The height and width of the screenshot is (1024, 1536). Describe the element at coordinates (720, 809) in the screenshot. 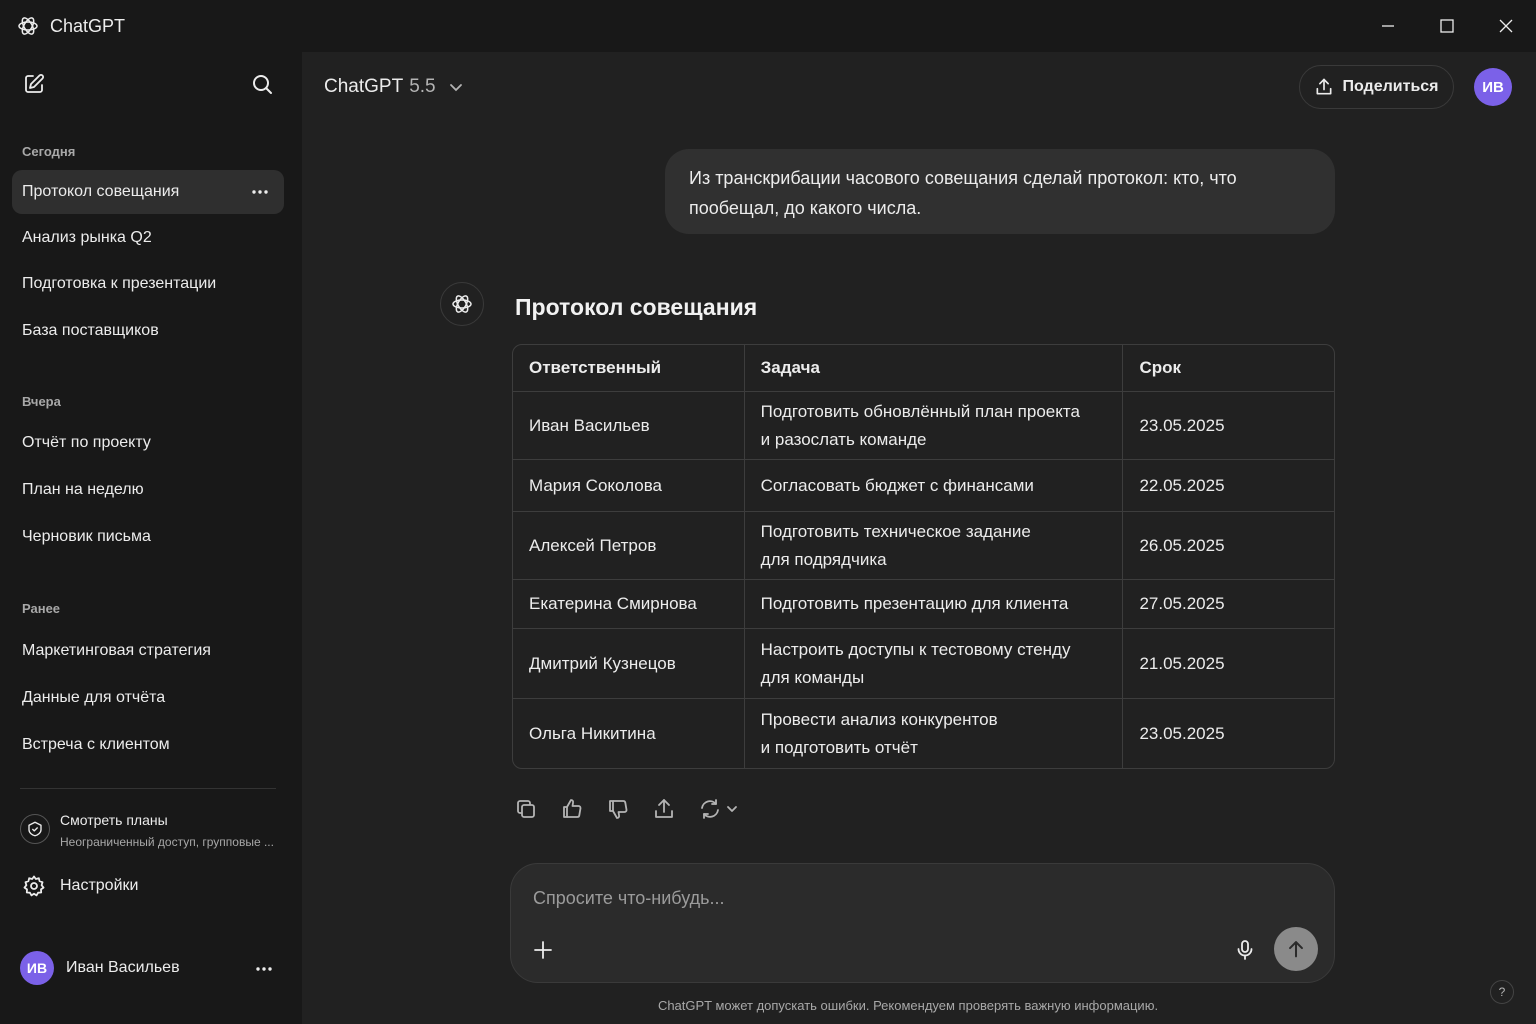

I see `regenerate-icon` at that location.